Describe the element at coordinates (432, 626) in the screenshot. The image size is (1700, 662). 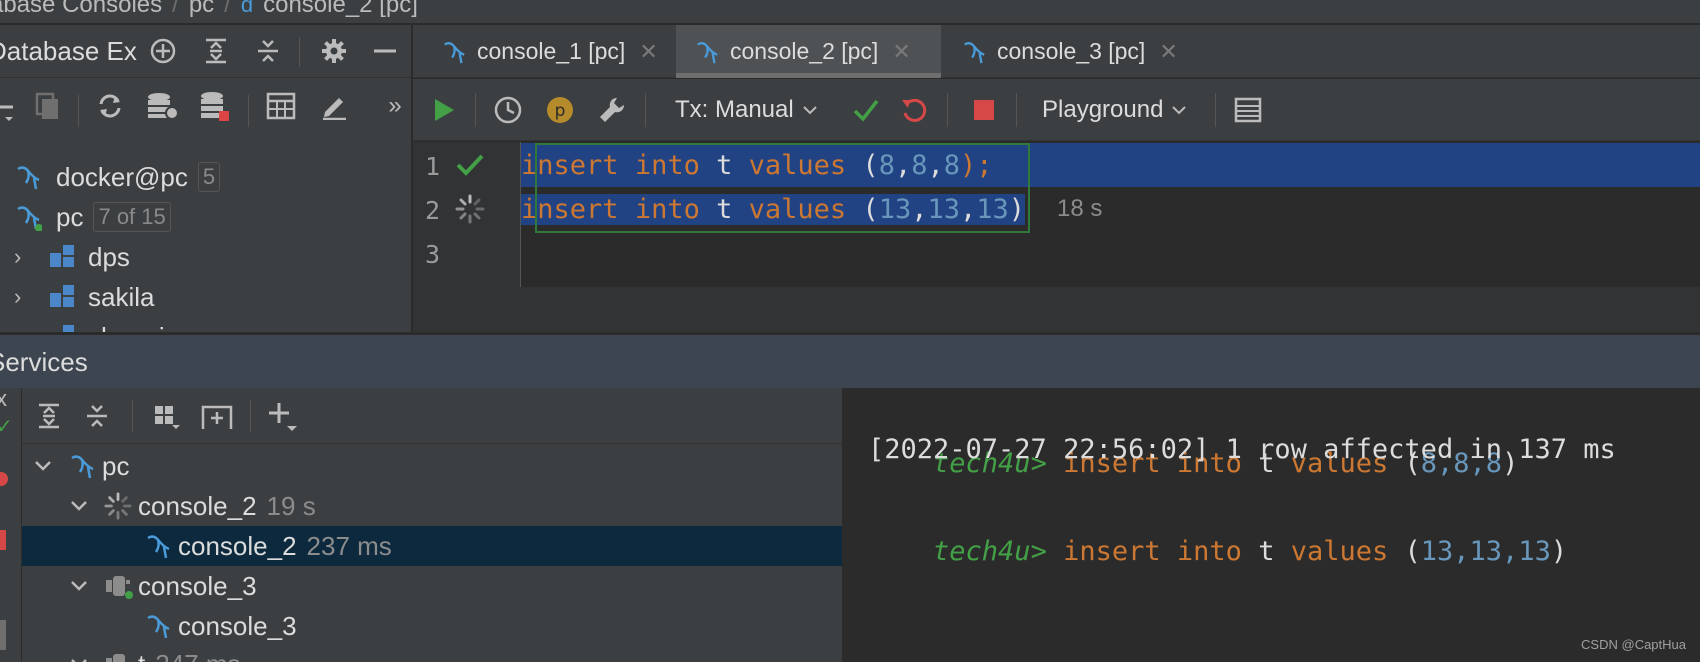
I see `services-tree-item-console-3: console_3` at that location.